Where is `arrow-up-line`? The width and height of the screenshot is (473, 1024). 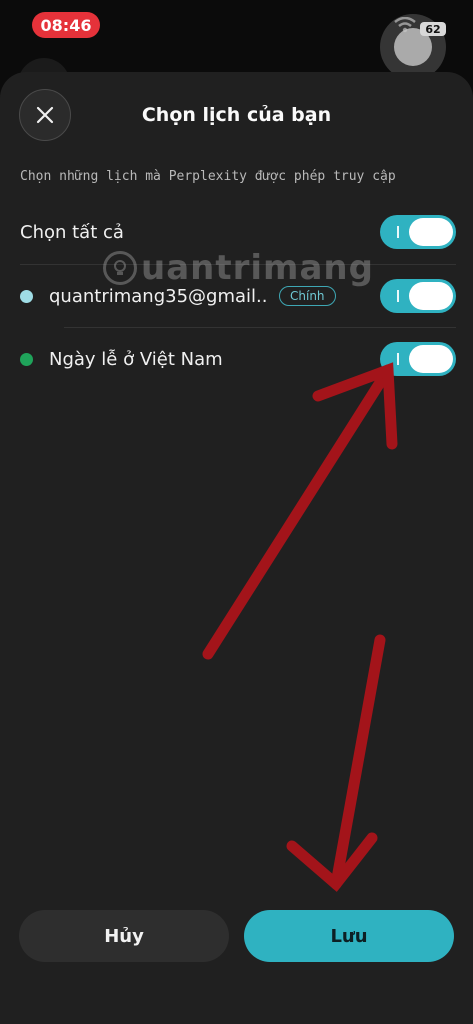
arrow-up-line is located at coordinates (298, 512).